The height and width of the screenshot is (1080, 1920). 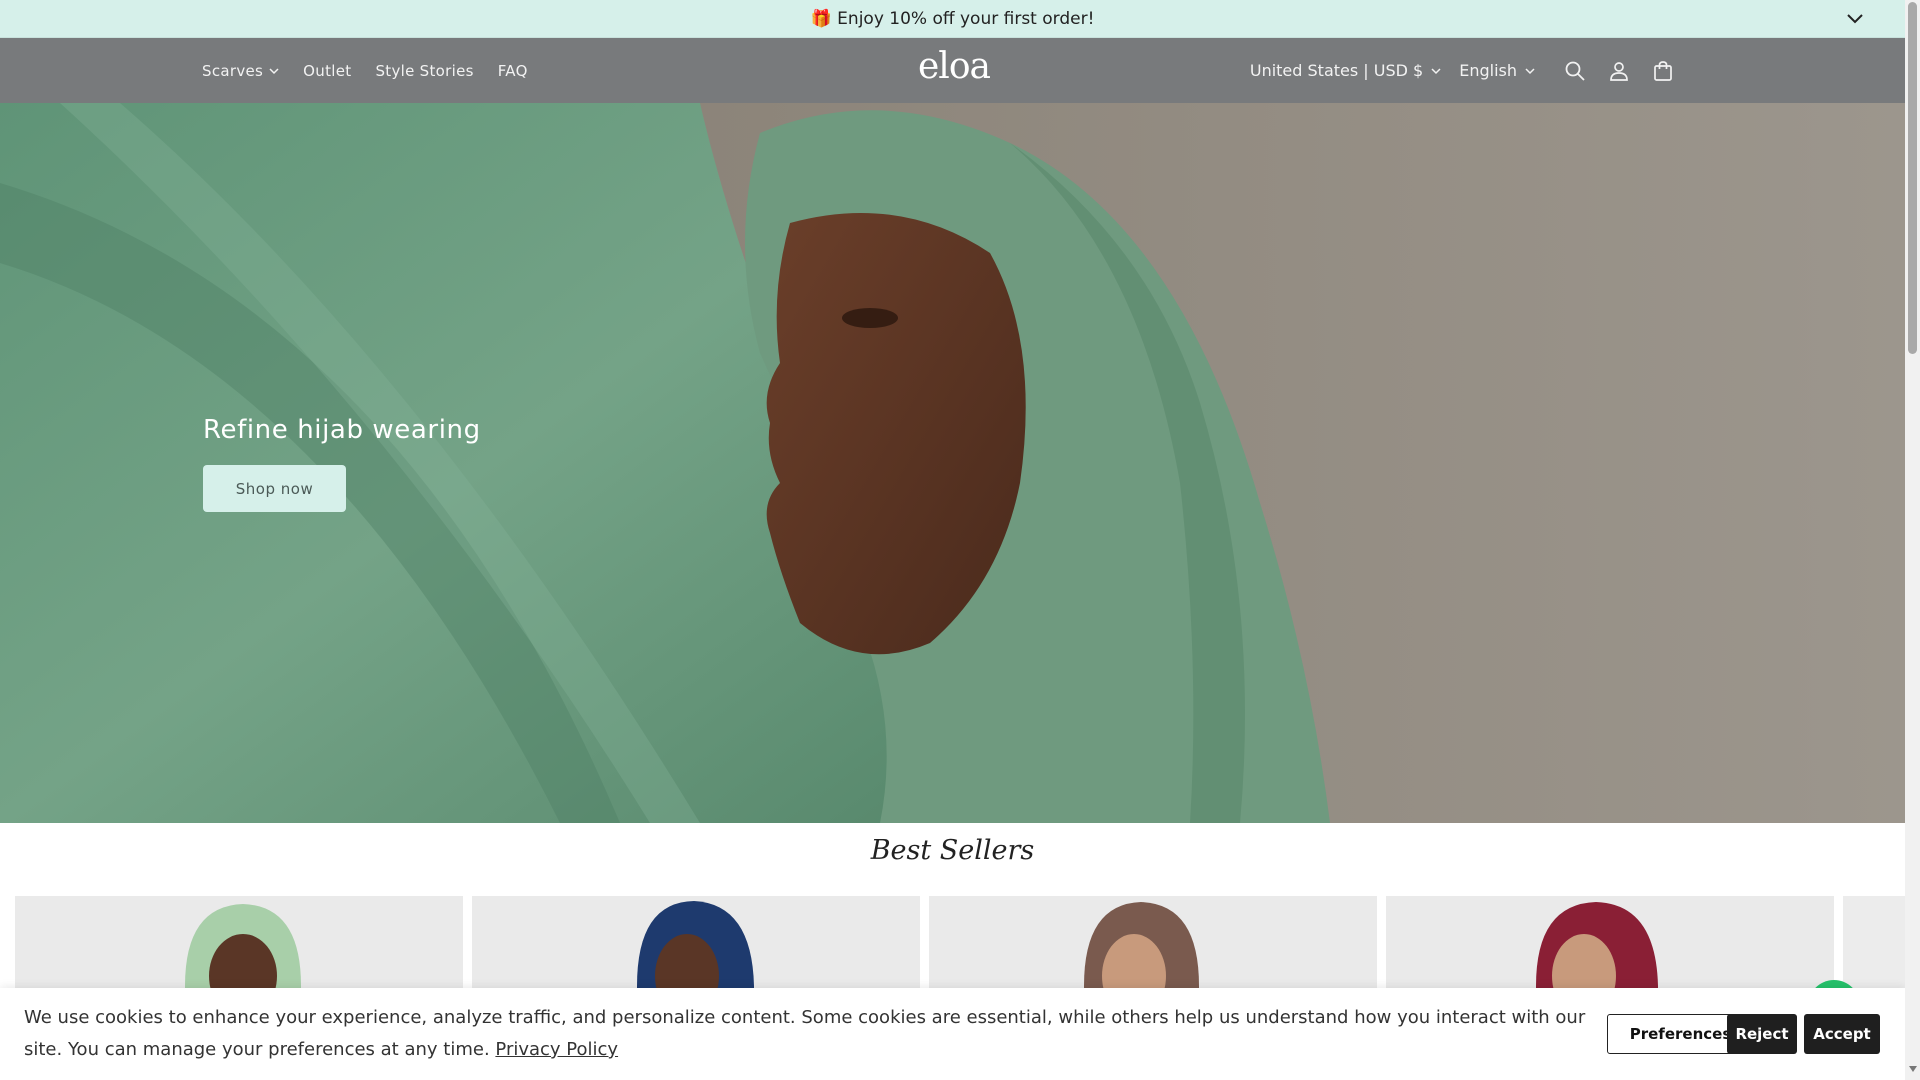 I want to click on cart-button, so click(x=1663, y=71).